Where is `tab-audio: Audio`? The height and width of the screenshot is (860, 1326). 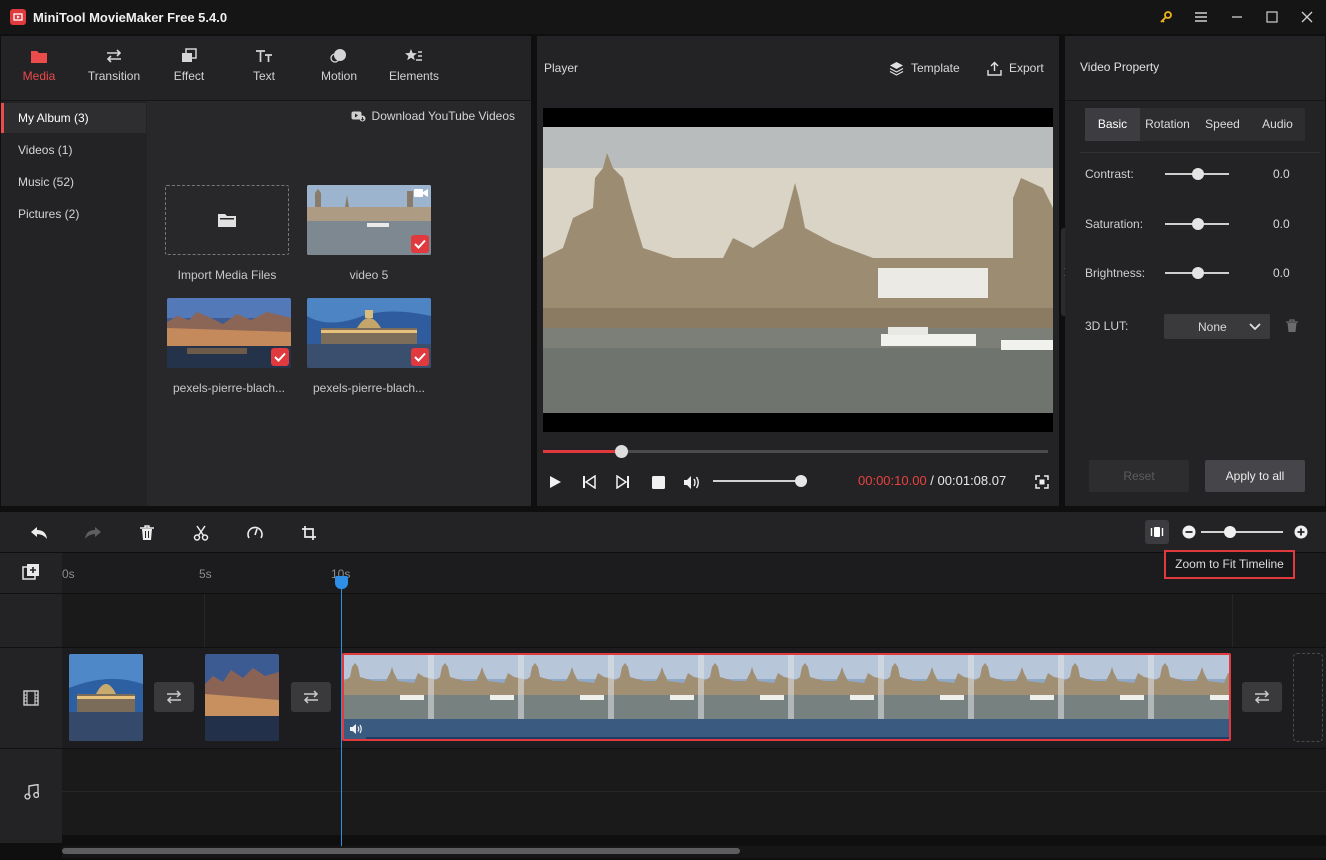 tab-audio: Audio is located at coordinates (1277, 124).